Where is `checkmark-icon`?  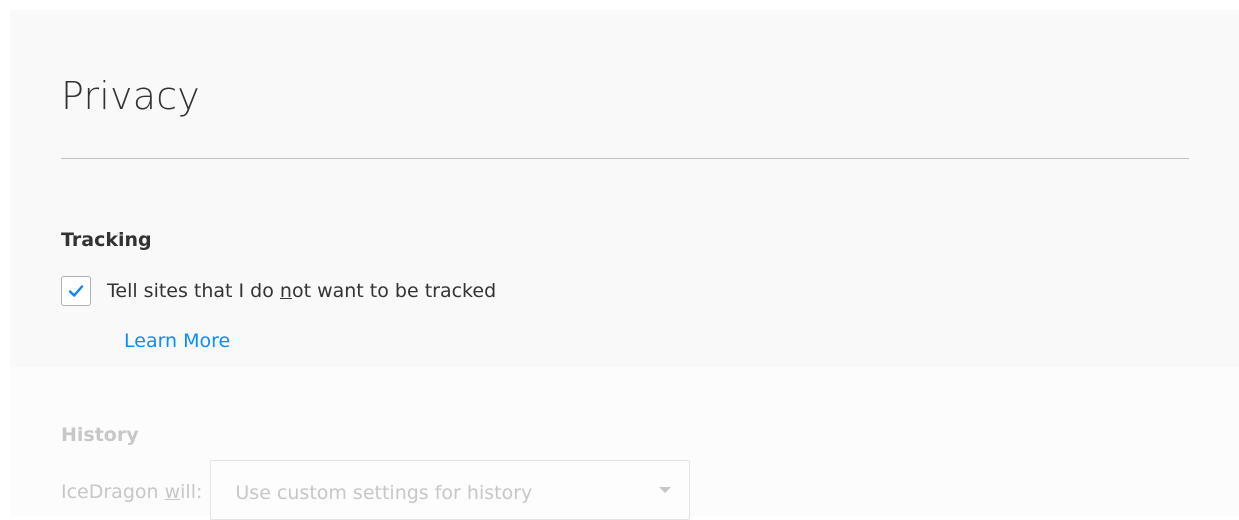 checkmark-icon is located at coordinates (76, 291).